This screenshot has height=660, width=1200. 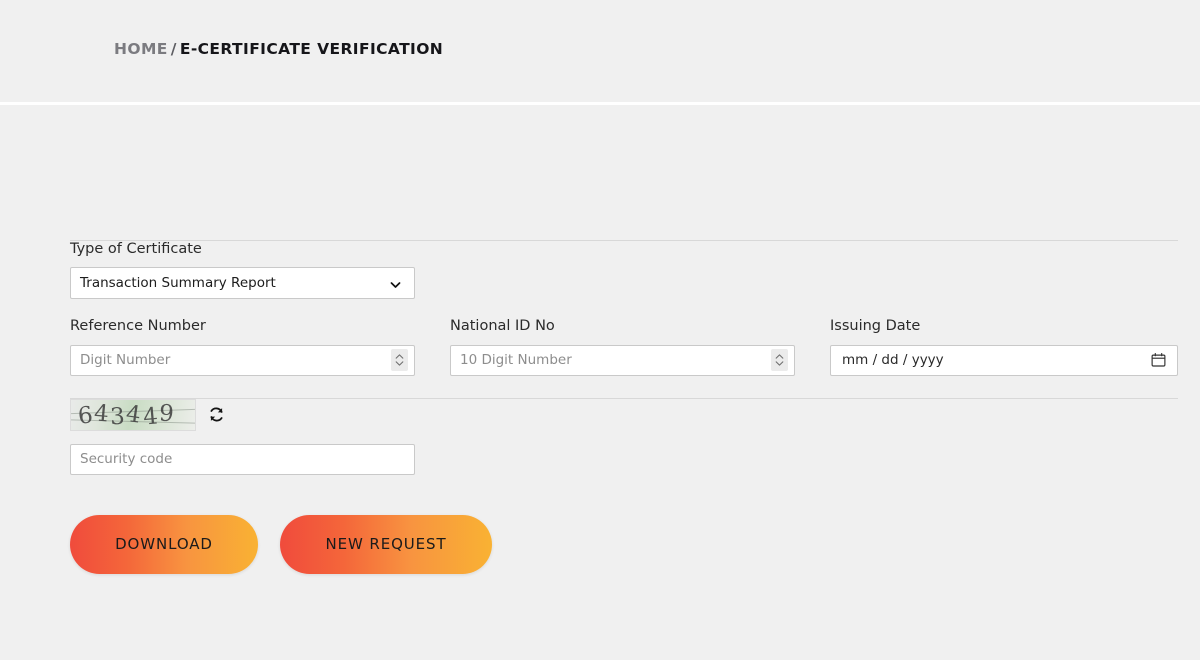 I want to click on breadcrumb: HOME / E-CERTIFICATE VERIFICATION, so click(x=278, y=49).